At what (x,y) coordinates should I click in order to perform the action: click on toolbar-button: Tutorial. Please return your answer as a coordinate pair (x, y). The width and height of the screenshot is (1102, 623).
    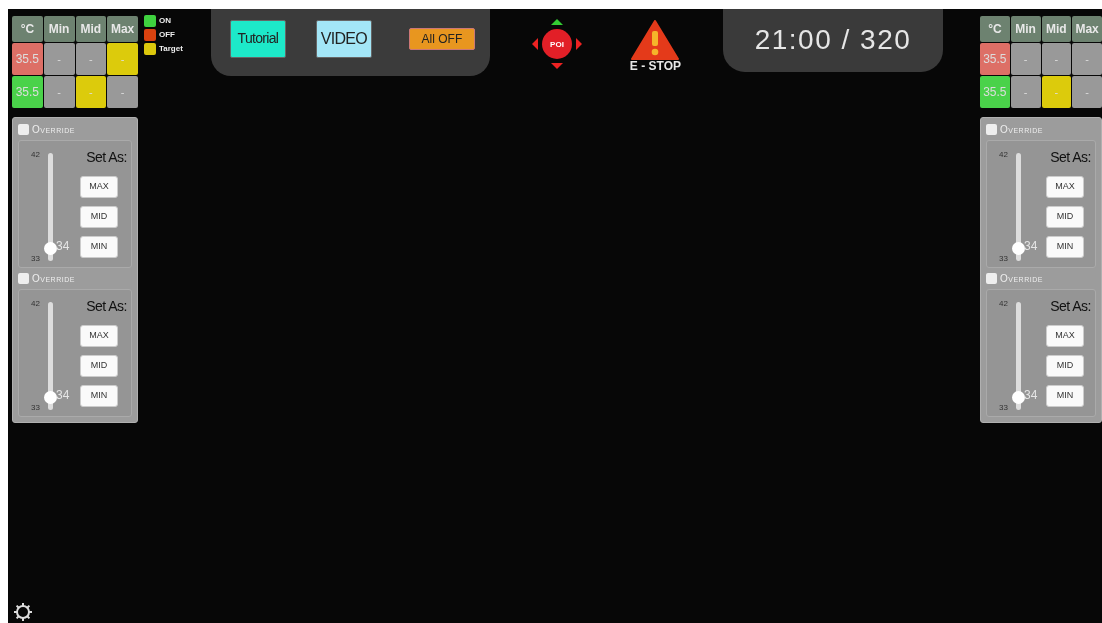
    Looking at the image, I should click on (257, 38).